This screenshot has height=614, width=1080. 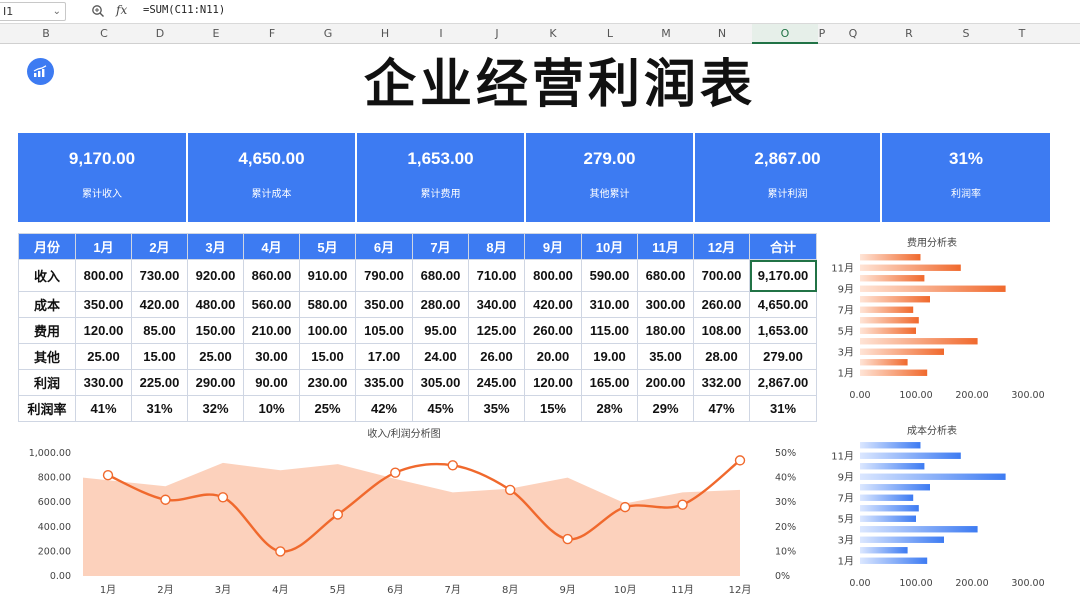 What do you see at coordinates (496, 275) in the screenshot?
I see `table-cell: 710.00` at bounding box center [496, 275].